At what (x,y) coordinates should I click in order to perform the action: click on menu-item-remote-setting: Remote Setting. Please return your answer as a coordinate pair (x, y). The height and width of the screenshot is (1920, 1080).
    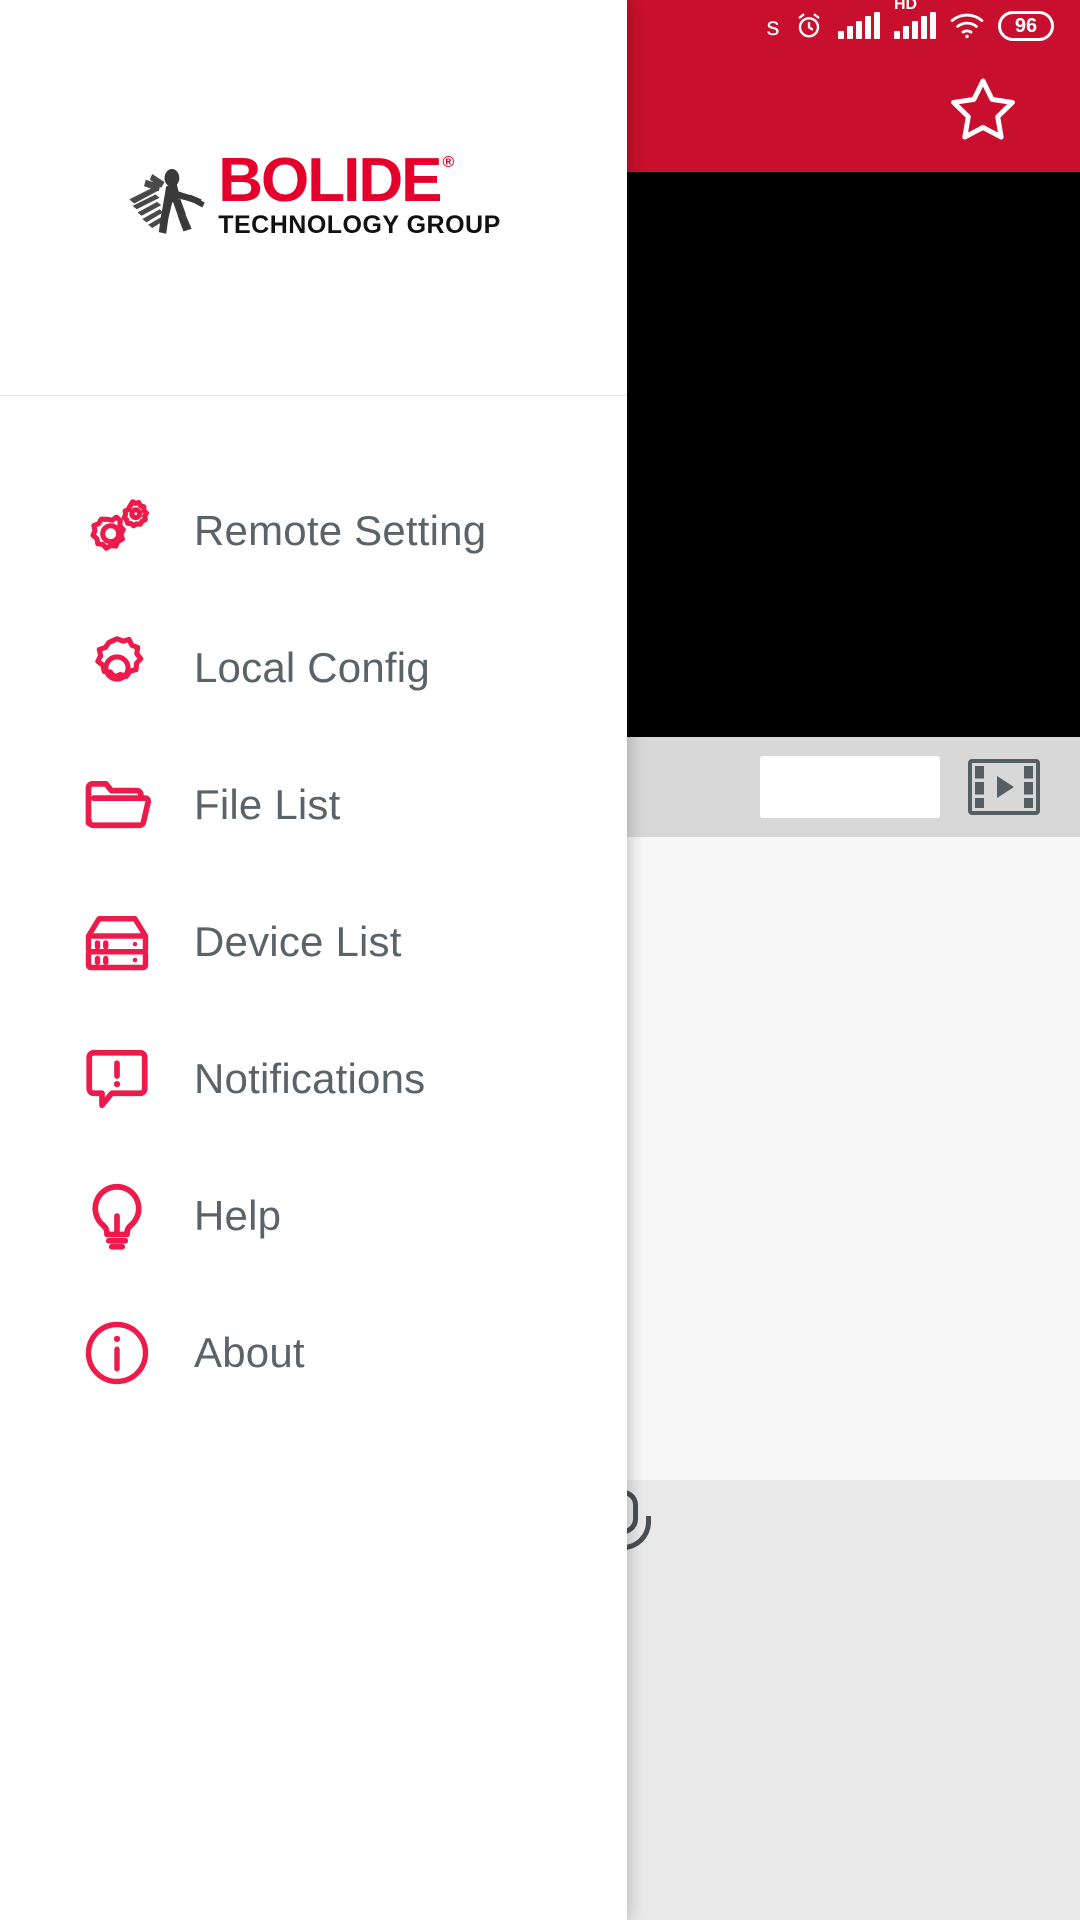
    Looking at the image, I should click on (313, 530).